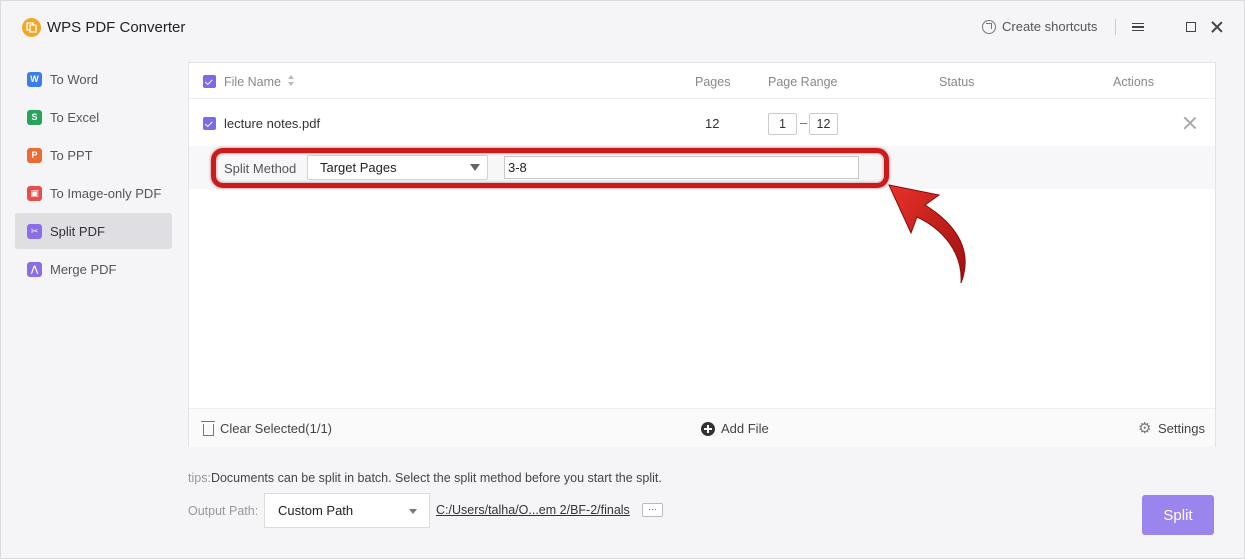 The height and width of the screenshot is (559, 1245). I want to click on chevron-down-icon, so click(413, 511).